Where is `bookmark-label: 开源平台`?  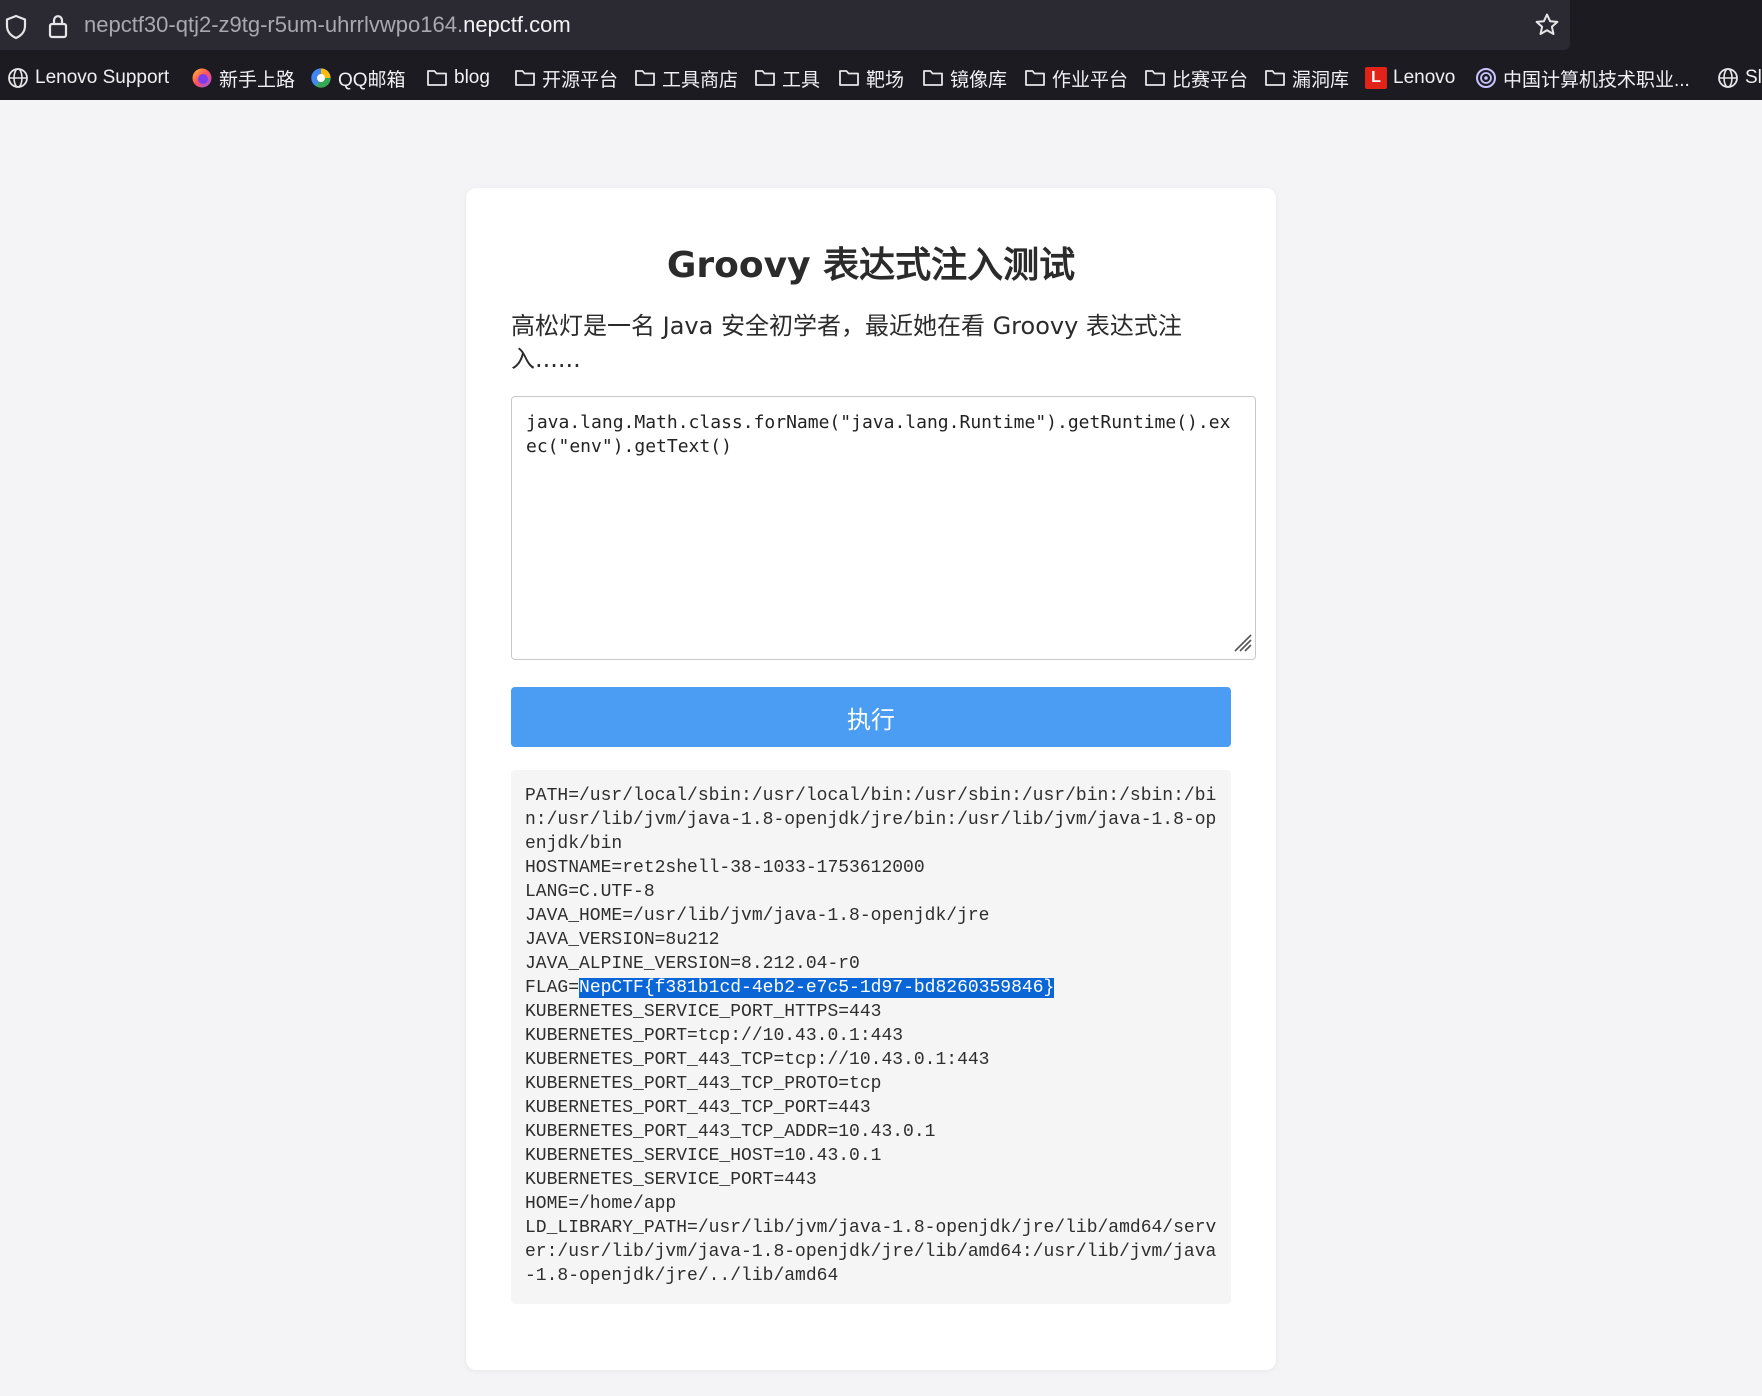 bookmark-label: 开源平台 is located at coordinates (580, 80).